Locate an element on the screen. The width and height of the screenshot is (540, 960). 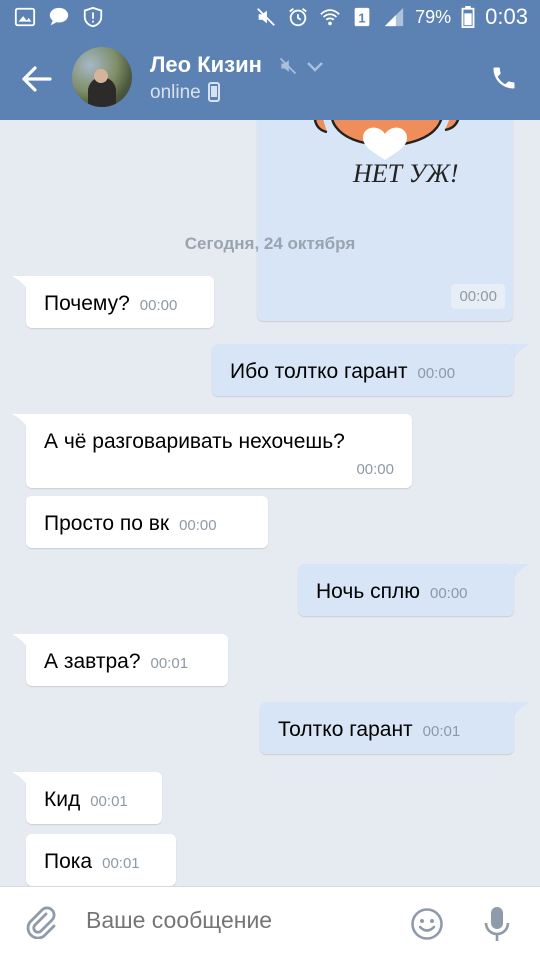
contact-name: Лео Кизин is located at coordinates (206, 65).